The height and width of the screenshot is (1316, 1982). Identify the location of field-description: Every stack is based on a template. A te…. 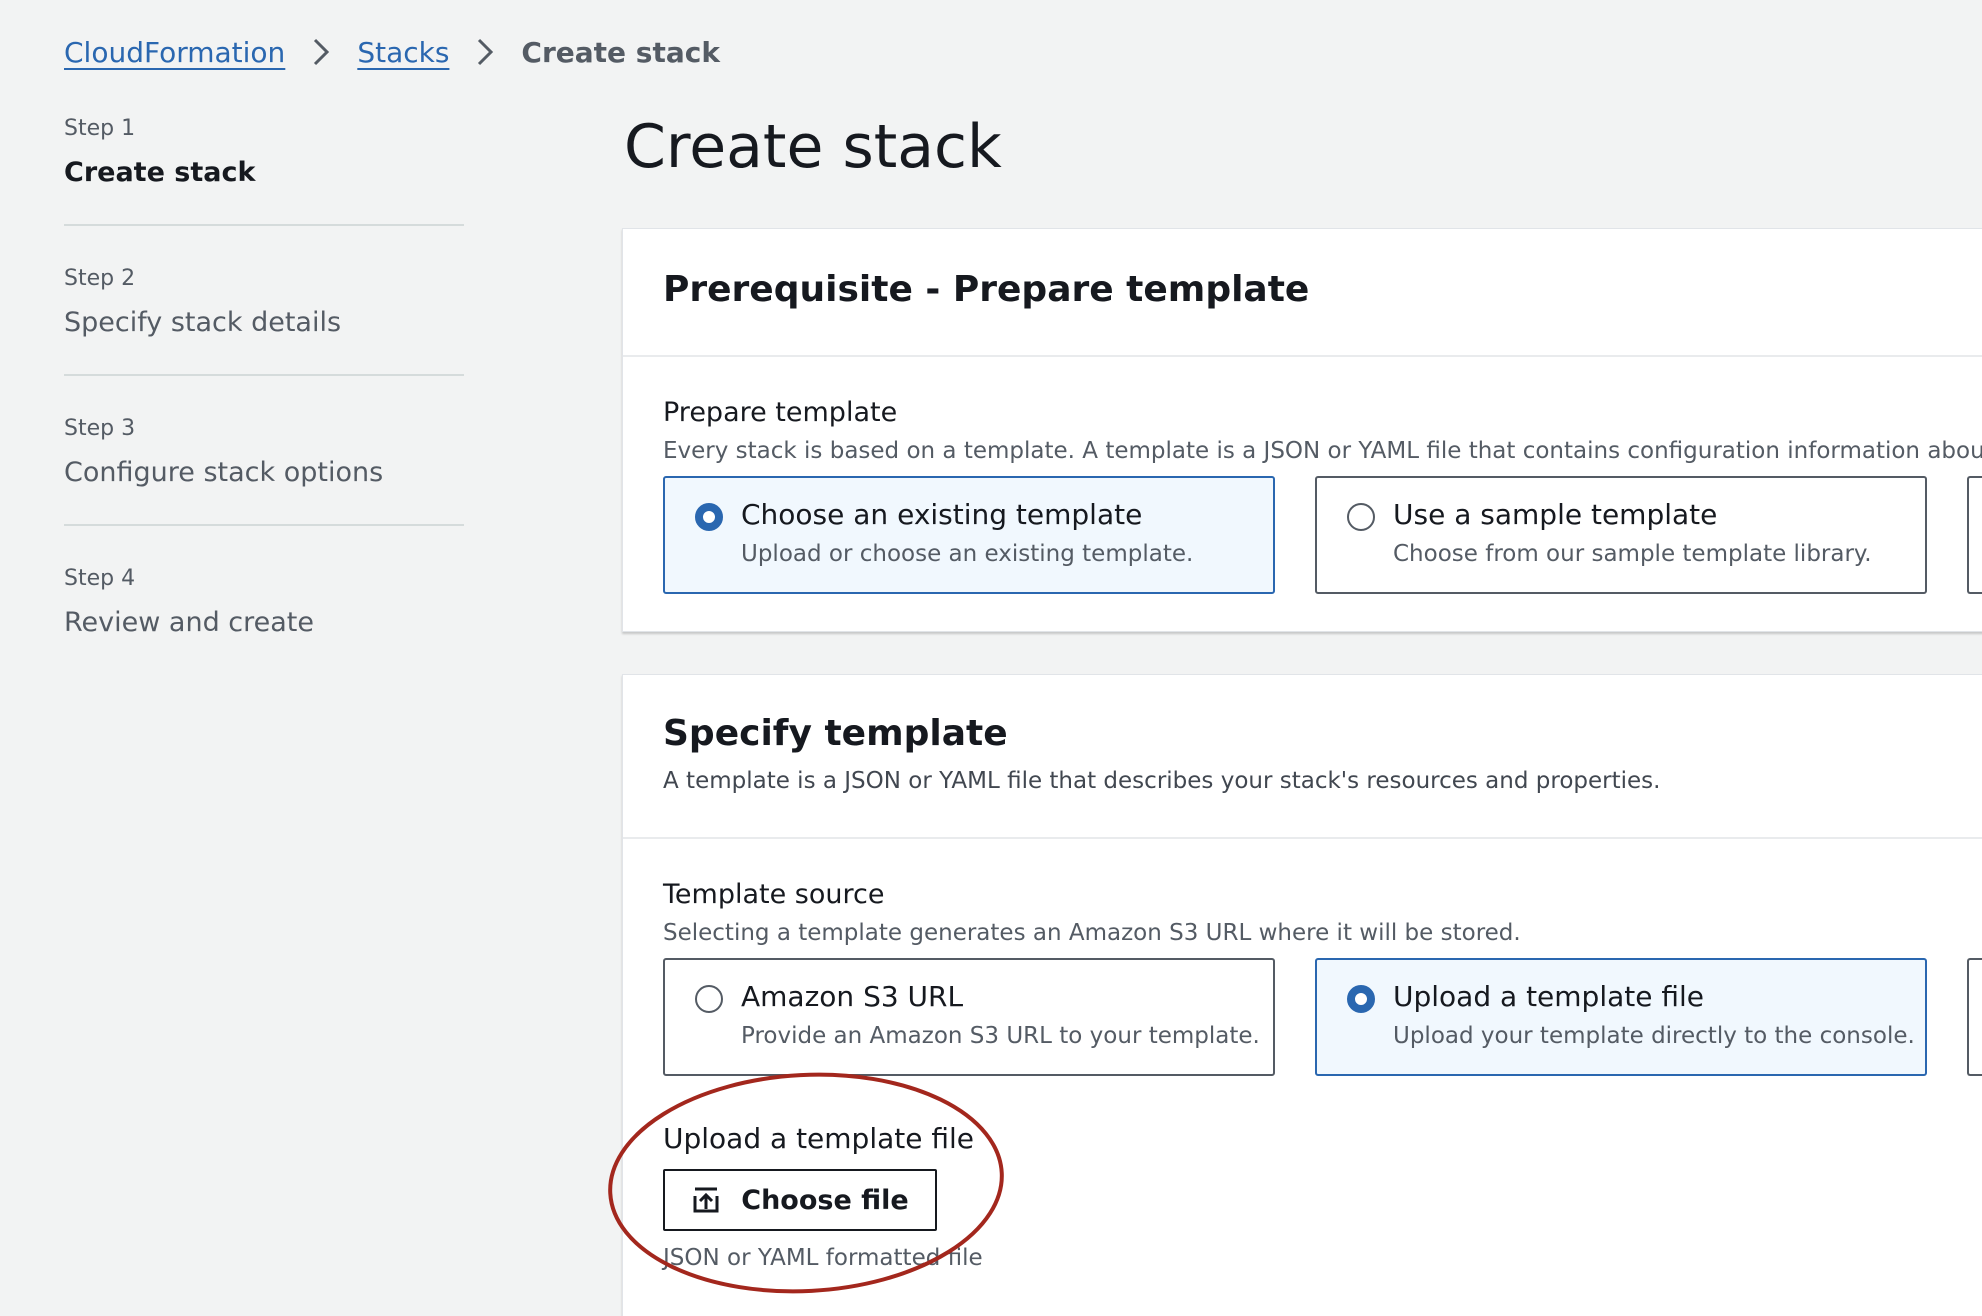
(1322, 451).